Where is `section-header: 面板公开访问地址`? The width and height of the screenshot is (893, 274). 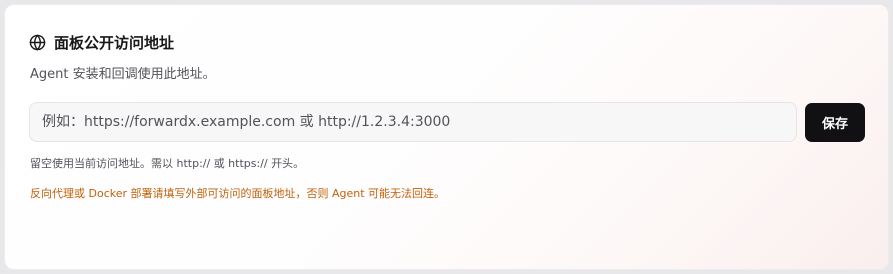 section-header: 面板公开访问地址 is located at coordinates (101, 42).